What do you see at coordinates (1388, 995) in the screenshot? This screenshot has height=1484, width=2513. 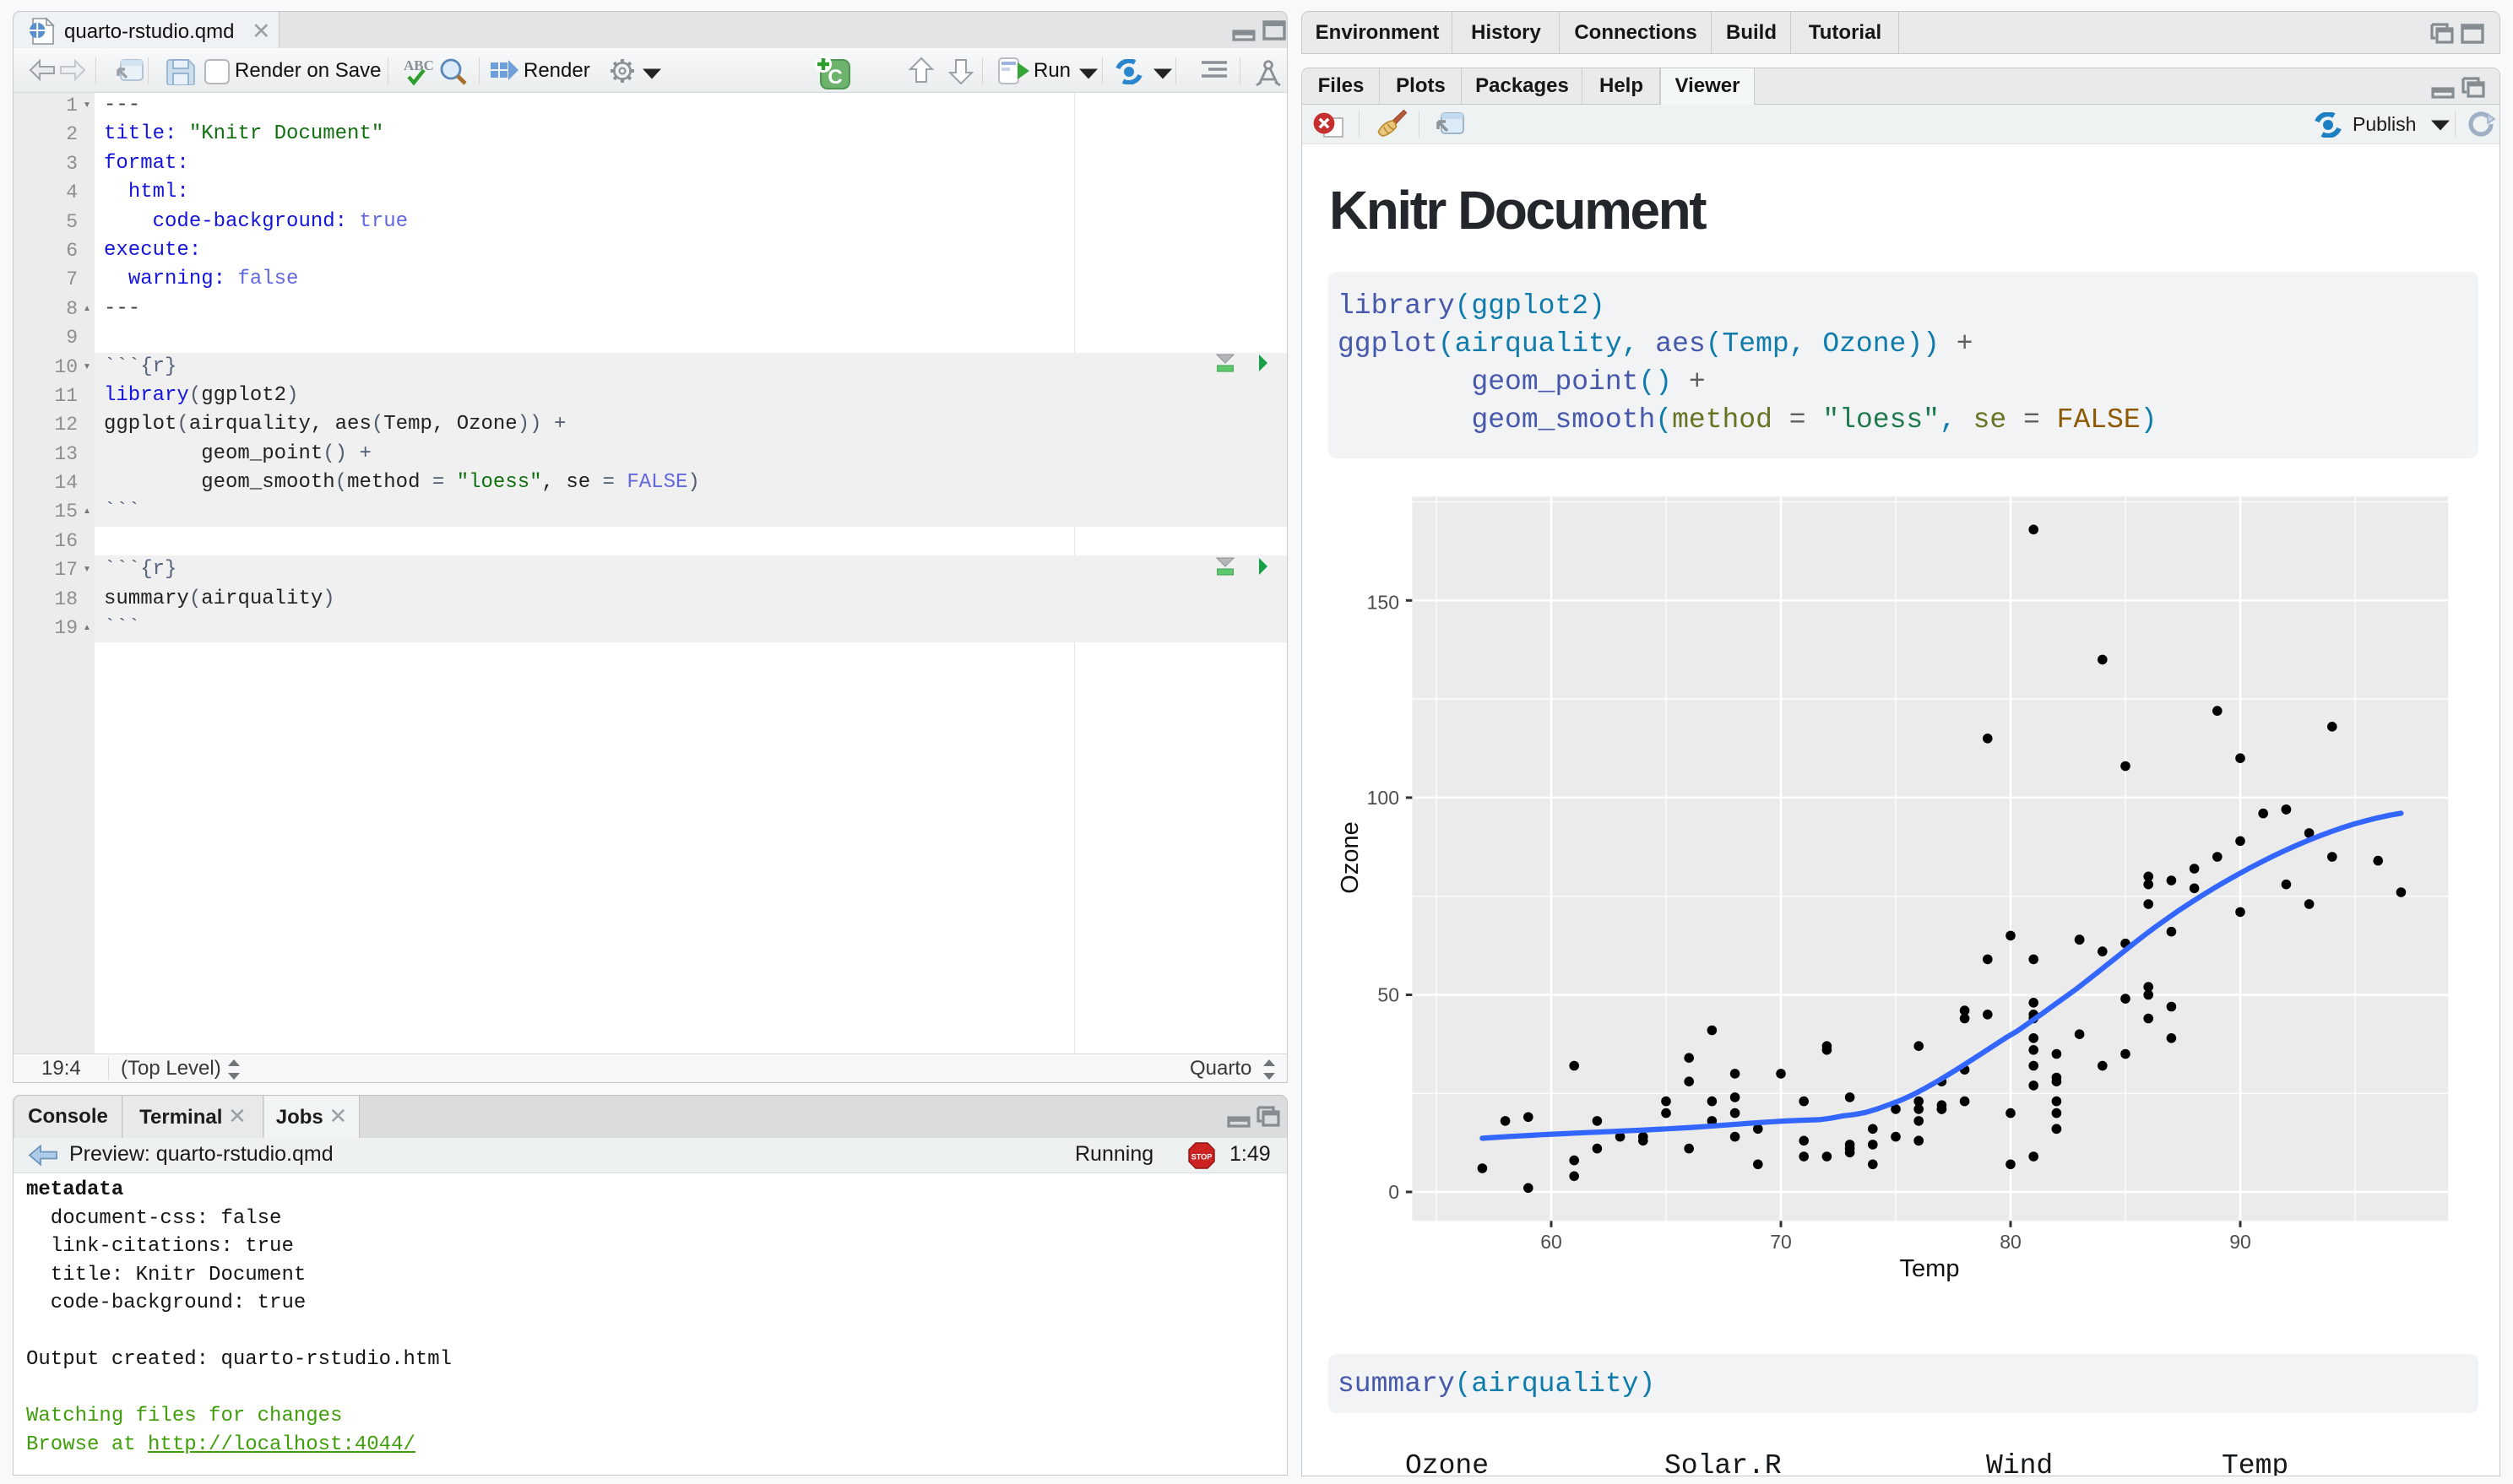 I see `svg-text: 50` at bounding box center [1388, 995].